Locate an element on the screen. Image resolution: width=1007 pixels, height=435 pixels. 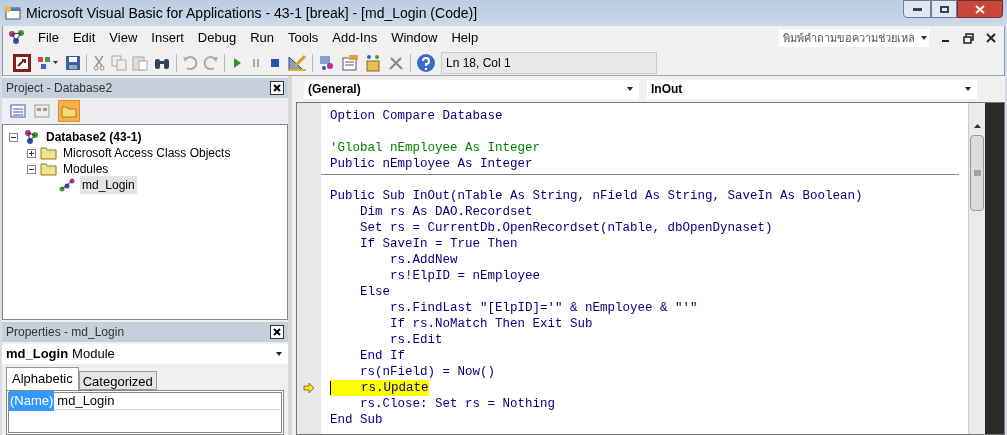
plus-icon is located at coordinates (31, 153).